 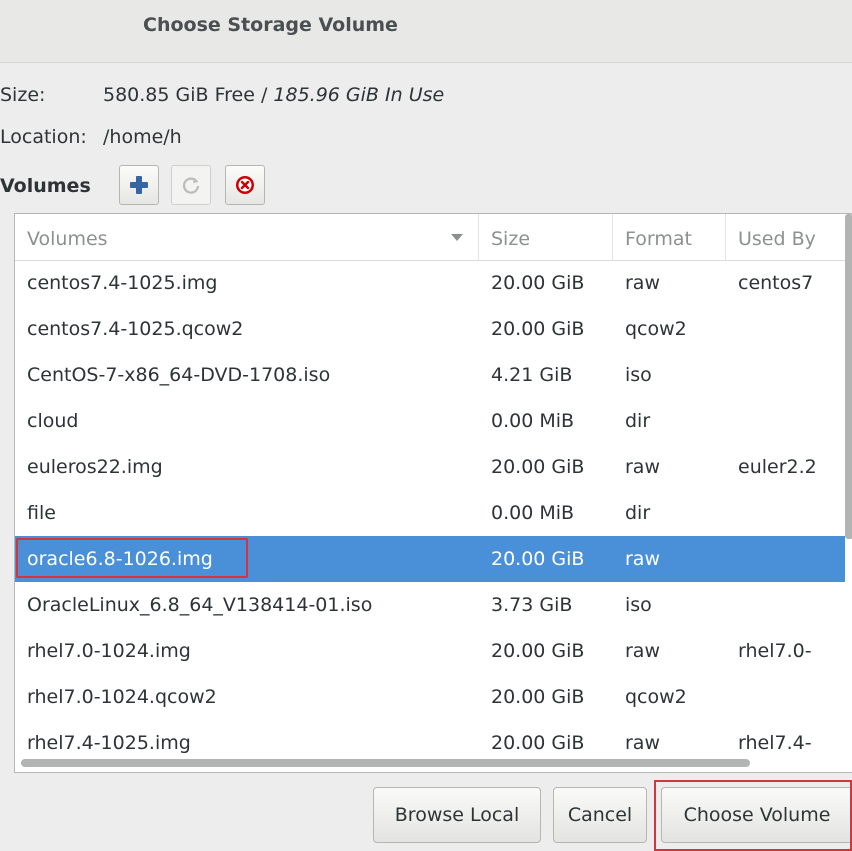 I want to click on column-header-size: Size, so click(x=546, y=237).